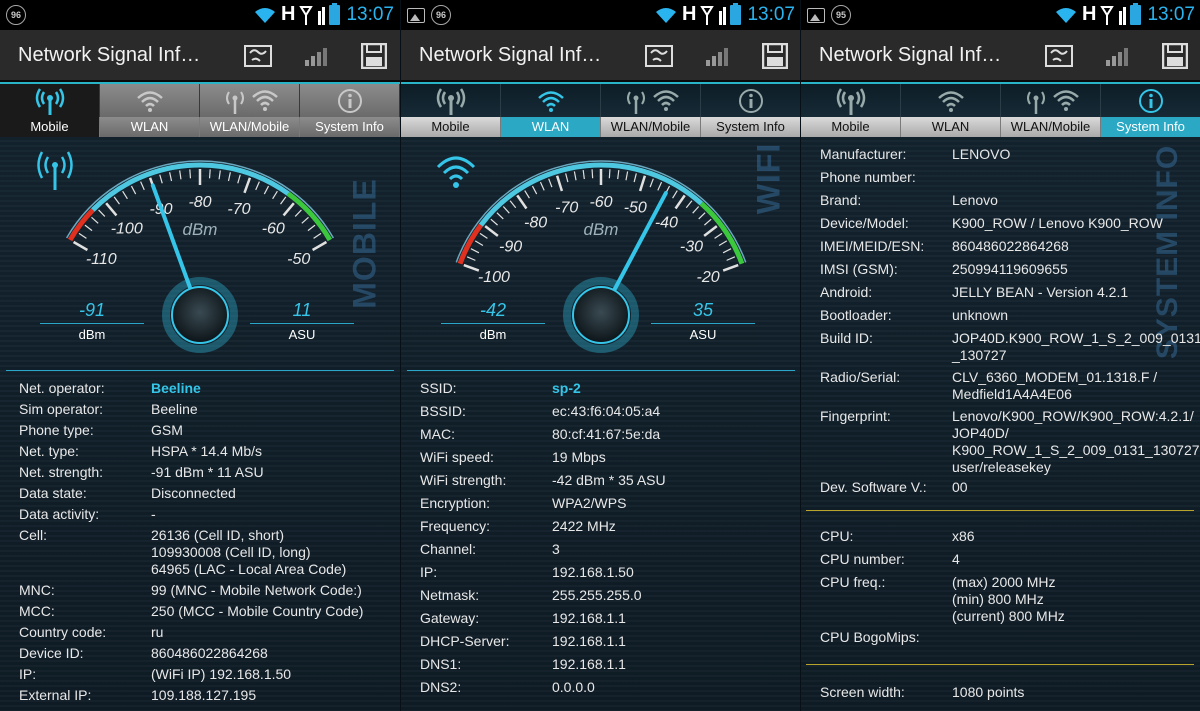  What do you see at coordinates (176, 388) in the screenshot?
I see `info-value: Beeline` at bounding box center [176, 388].